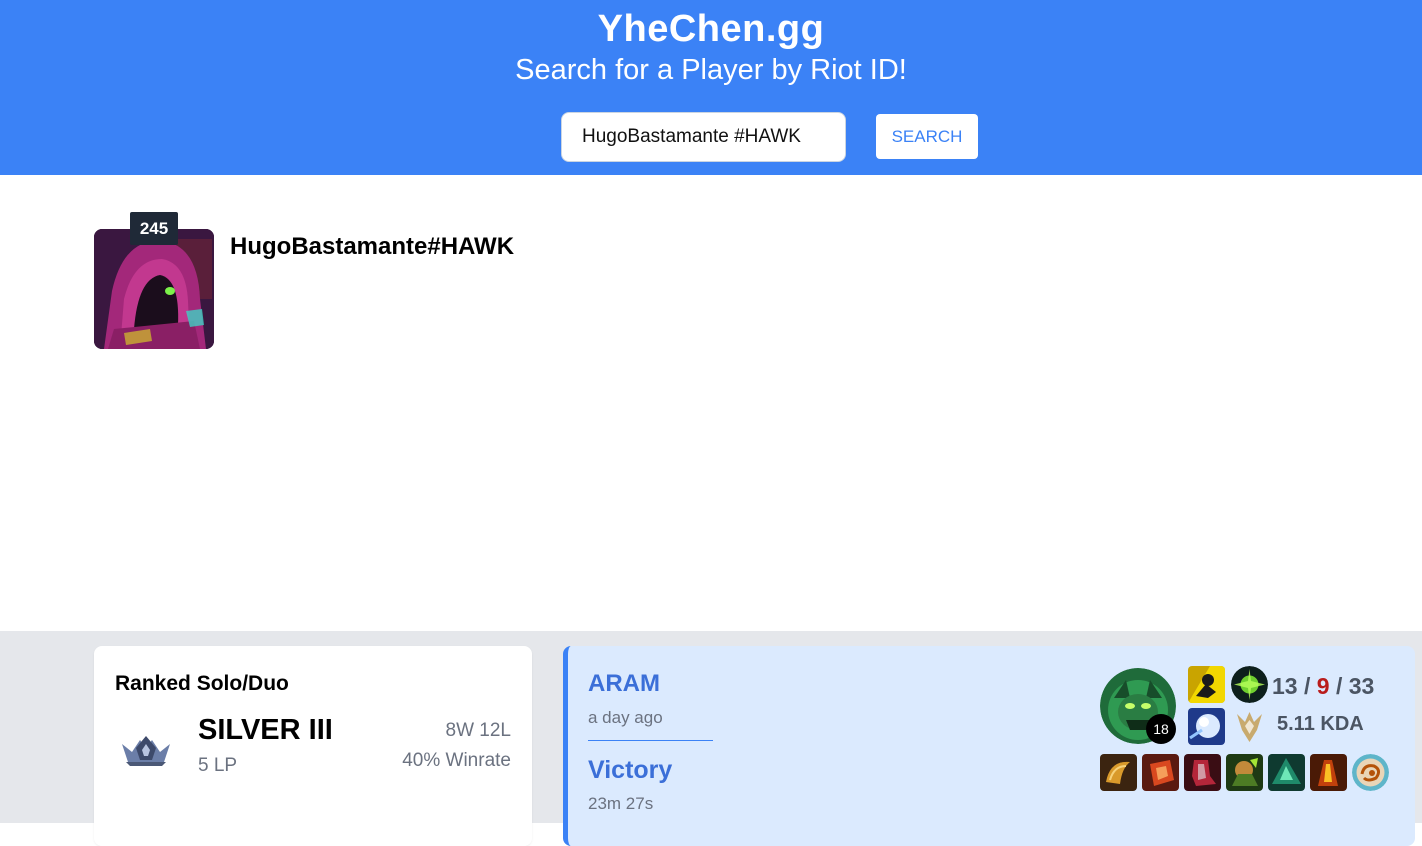 The height and width of the screenshot is (846, 1422). I want to click on kda-score: 13 / 9 / 33, so click(1323, 686).